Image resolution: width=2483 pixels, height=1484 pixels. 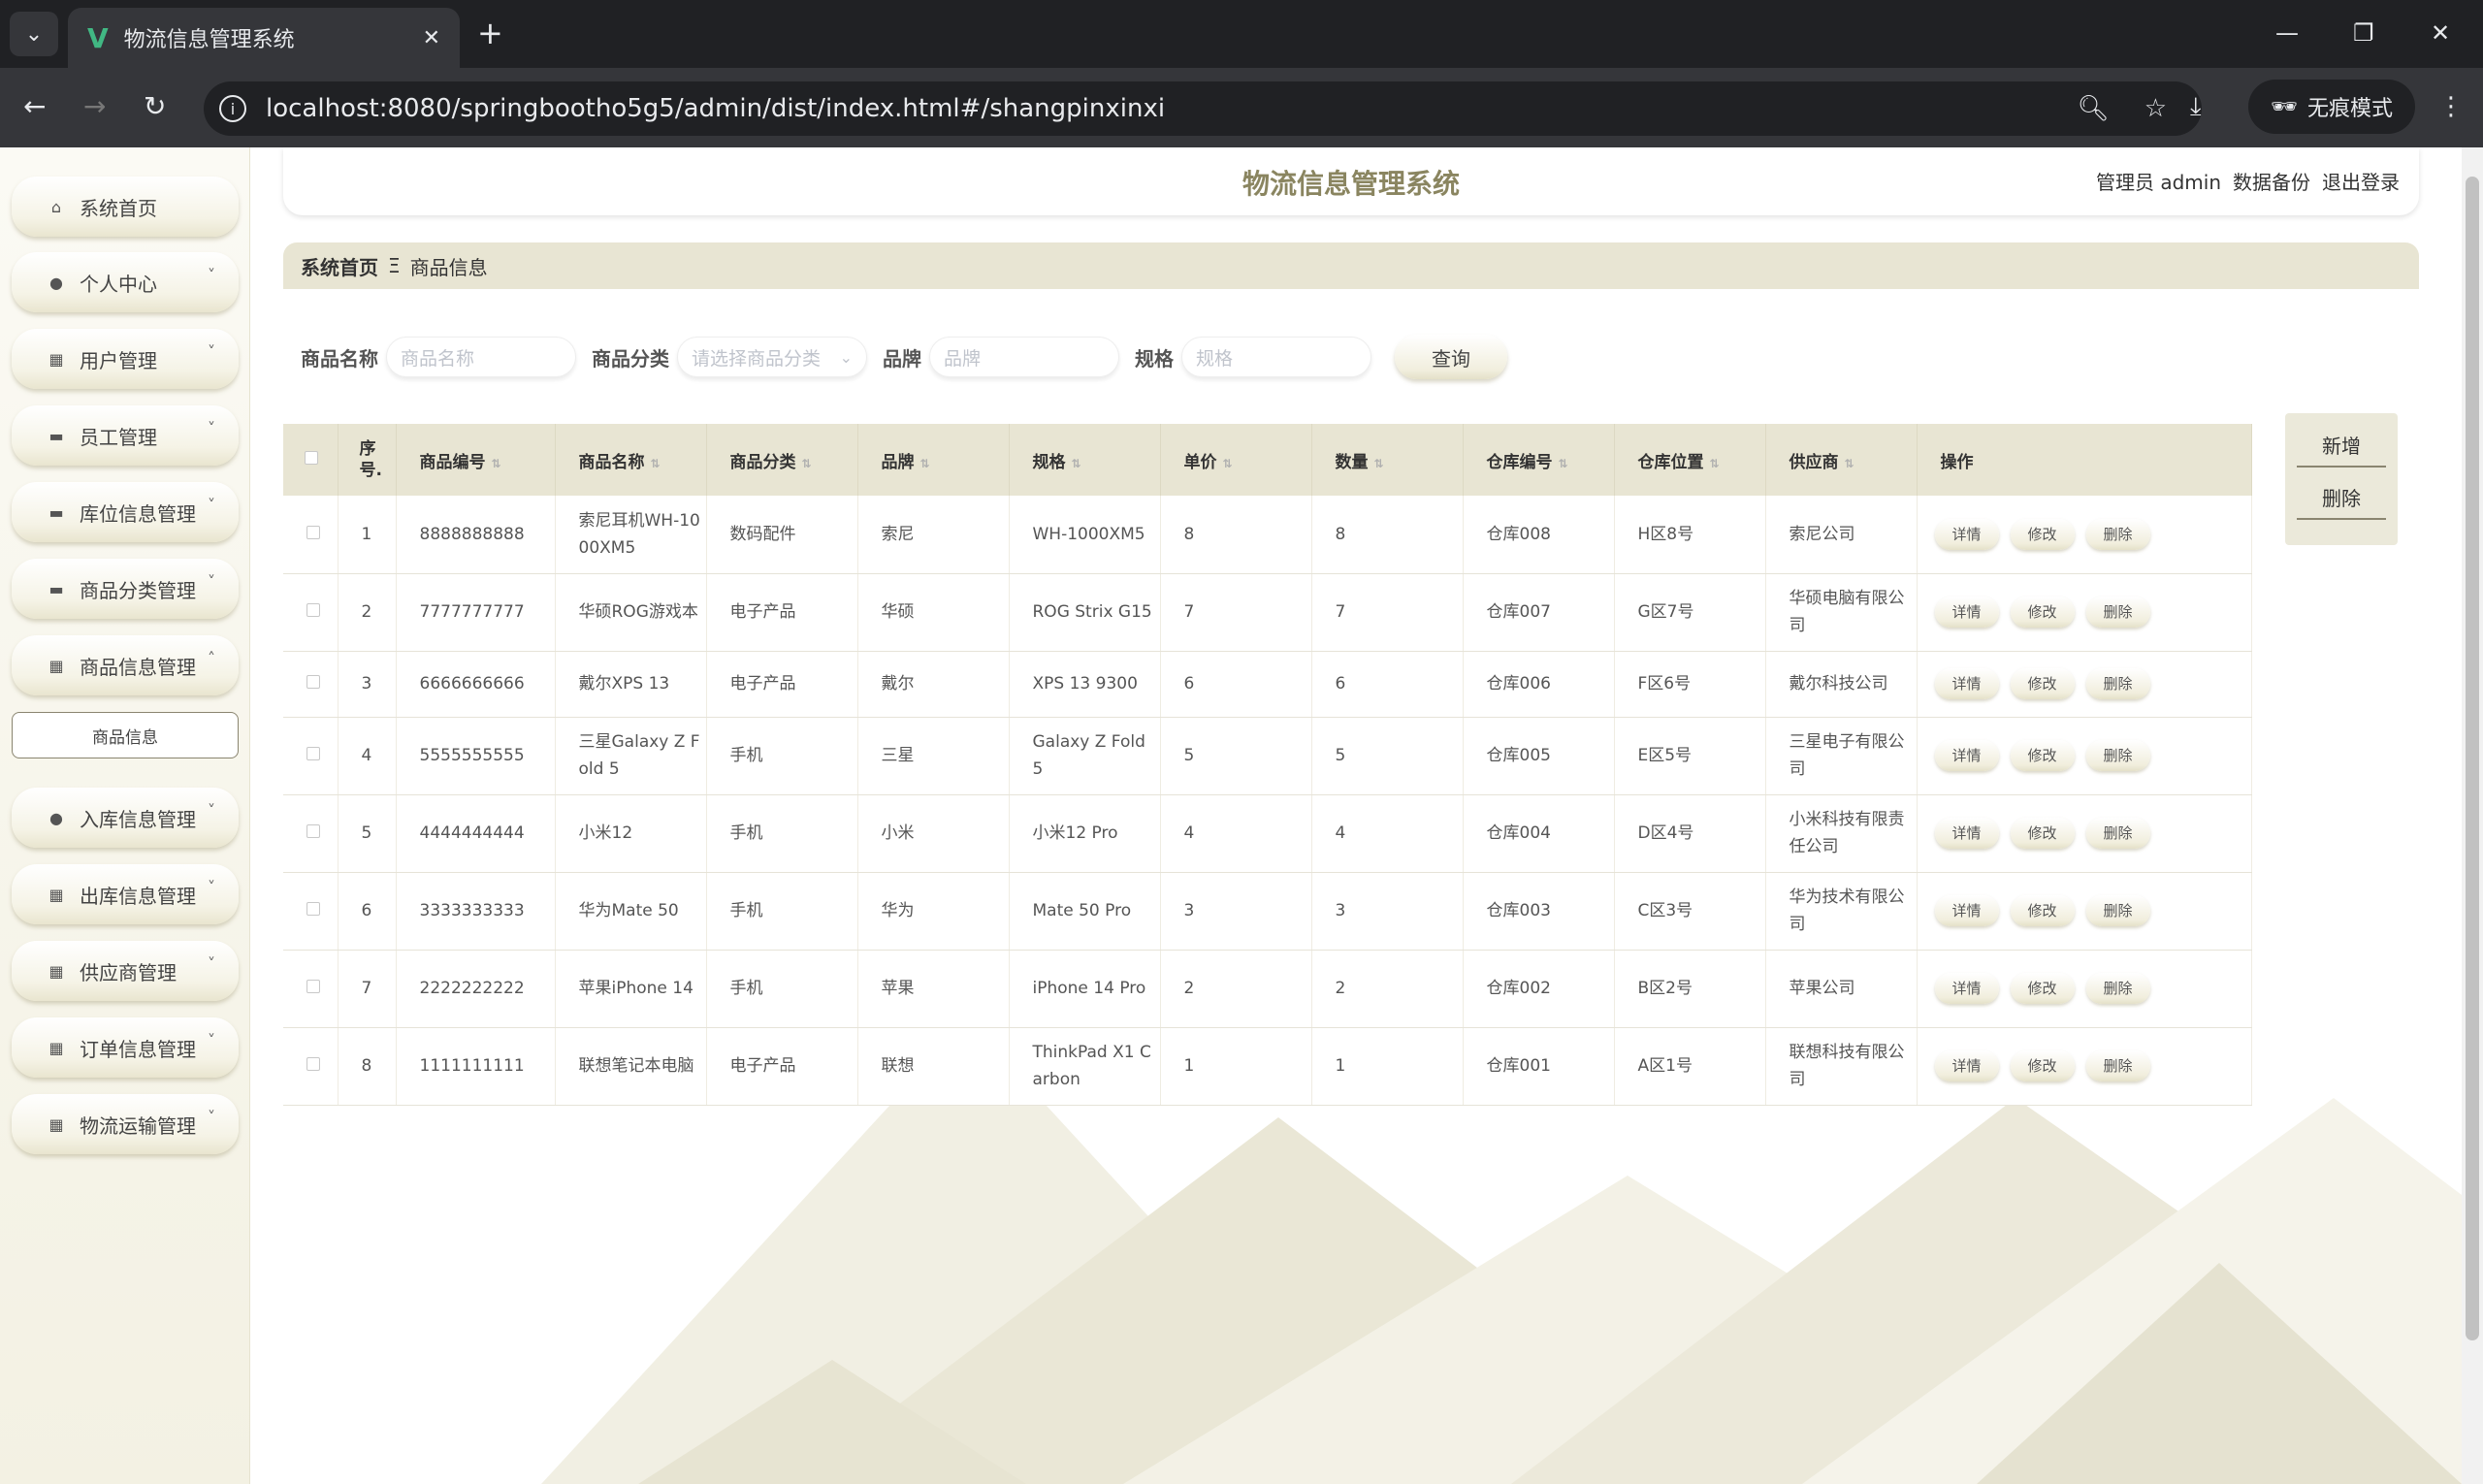 I want to click on col-category: 商品分类 ⇅, so click(x=782, y=460).